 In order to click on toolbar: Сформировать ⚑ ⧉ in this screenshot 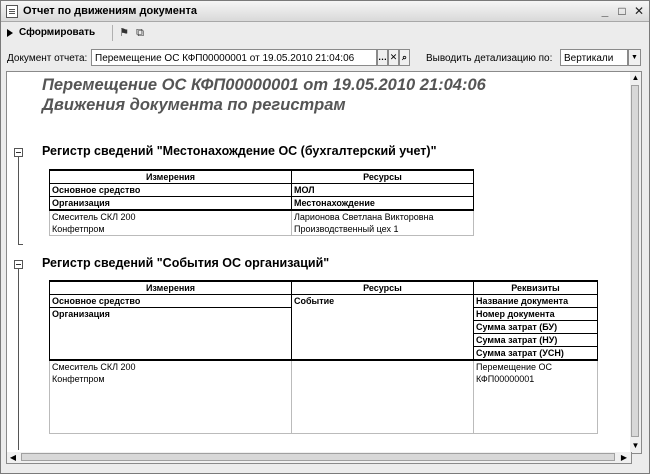, I will do `click(325, 33)`.